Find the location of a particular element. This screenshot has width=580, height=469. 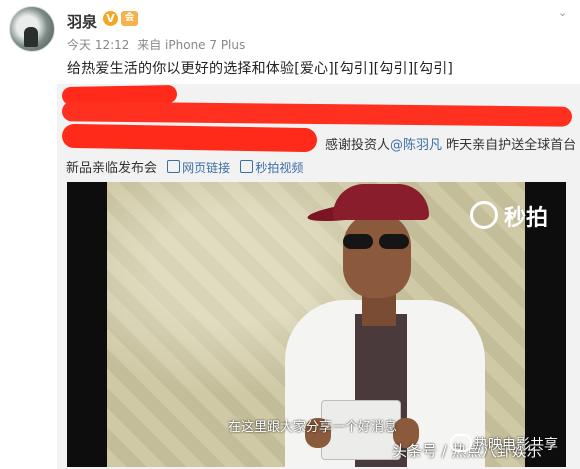

repost-text: 感谢投资人 is located at coordinates (358, 145).